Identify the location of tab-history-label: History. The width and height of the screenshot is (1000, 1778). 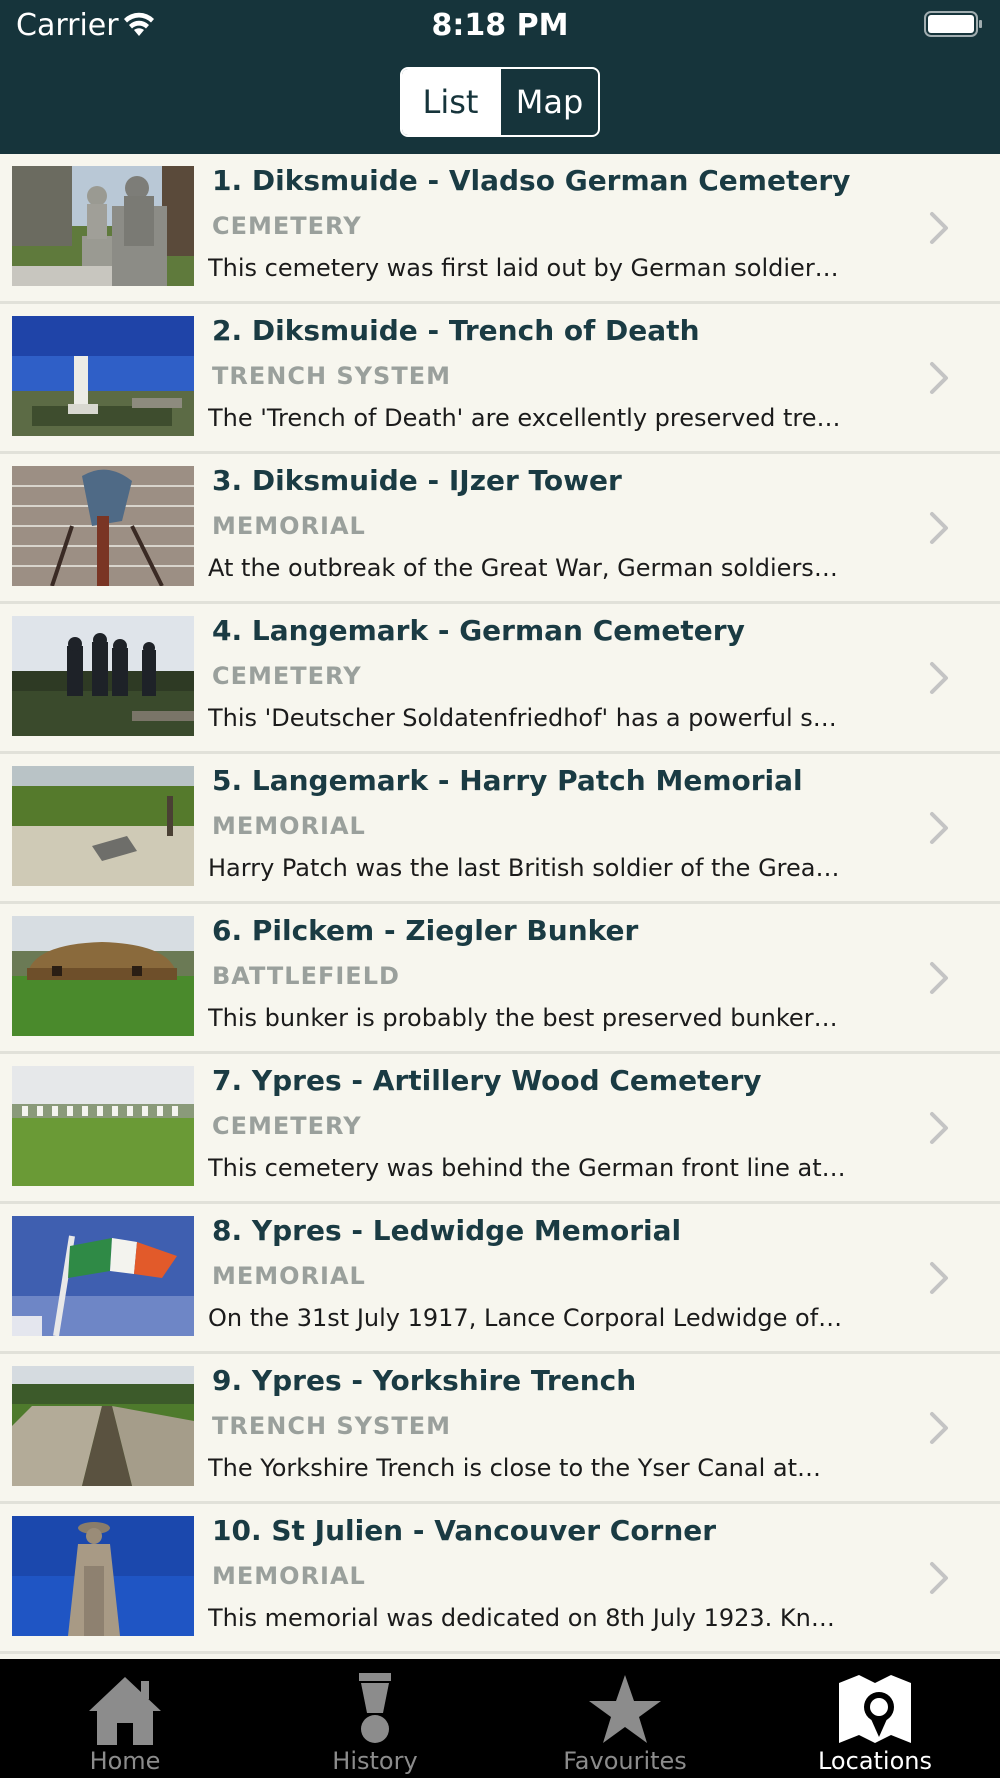
(375, 1761).